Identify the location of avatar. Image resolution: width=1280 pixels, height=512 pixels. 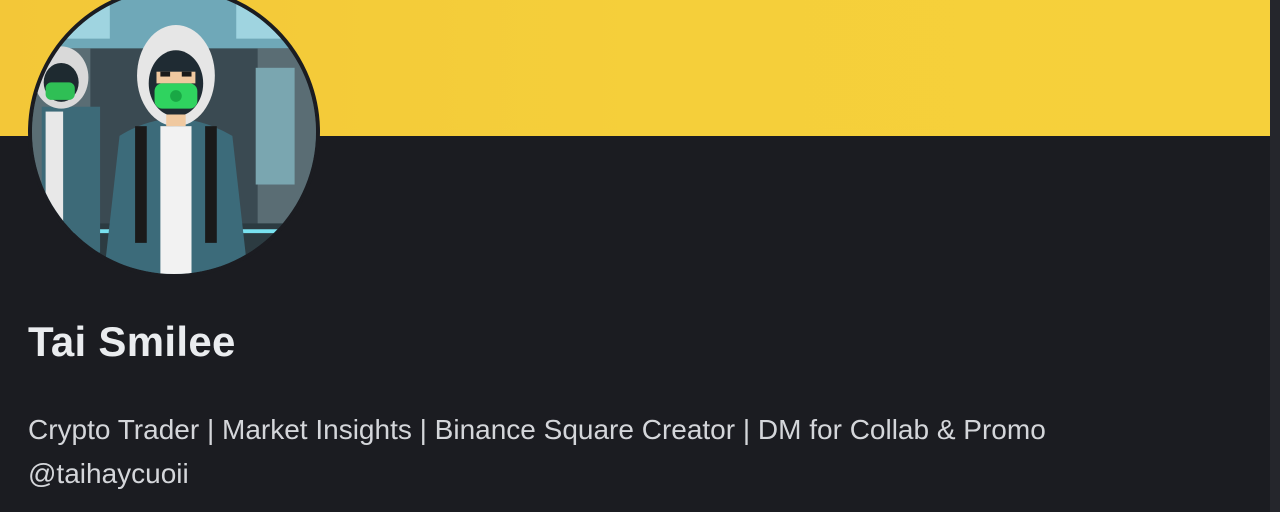
(174, 139).